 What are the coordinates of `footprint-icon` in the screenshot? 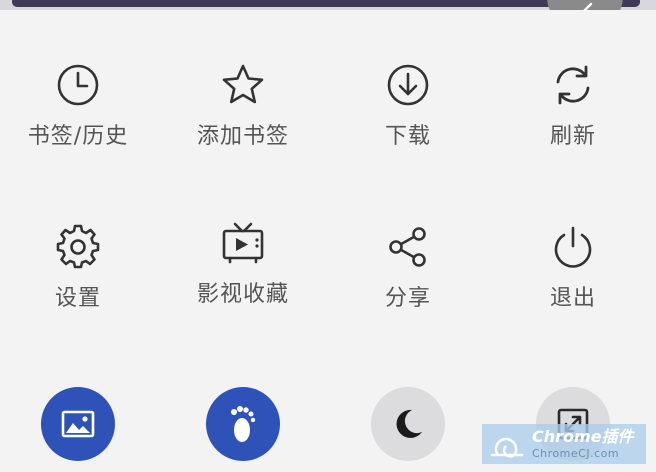 It's located at (243, 424).